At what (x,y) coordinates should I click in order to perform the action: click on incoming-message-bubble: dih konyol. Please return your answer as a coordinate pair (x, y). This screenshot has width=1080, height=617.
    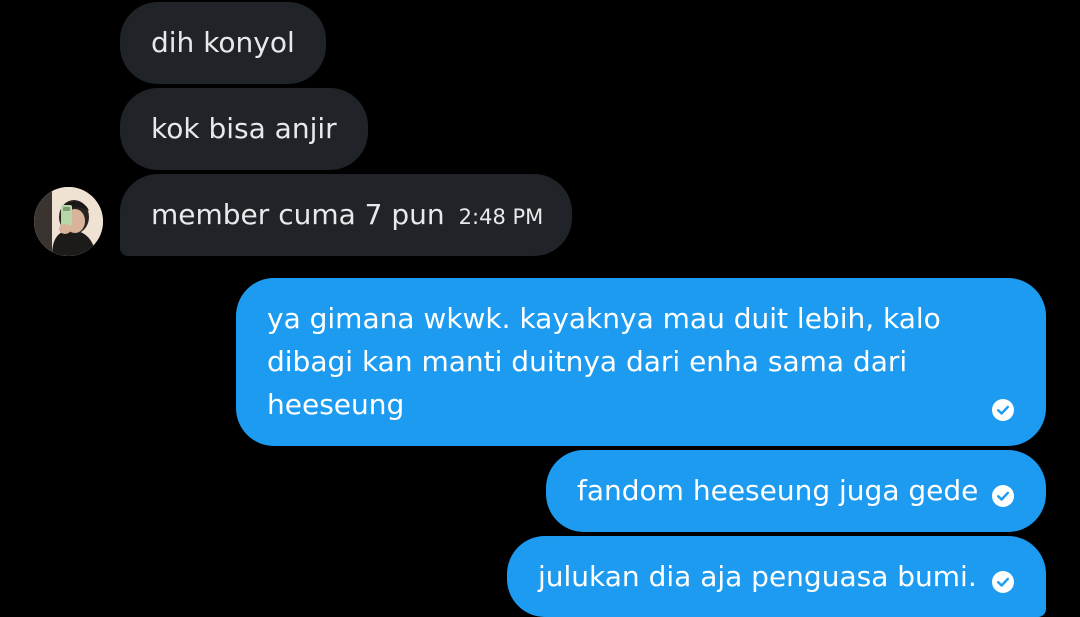
    Looking at the image, I should click on (223, 43).